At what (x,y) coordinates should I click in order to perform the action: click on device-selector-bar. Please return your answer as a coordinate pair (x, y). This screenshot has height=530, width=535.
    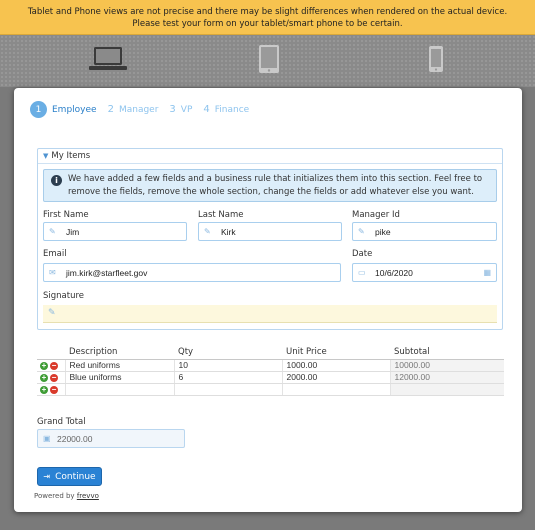
    Looking at the image, I should click on (267, 61).